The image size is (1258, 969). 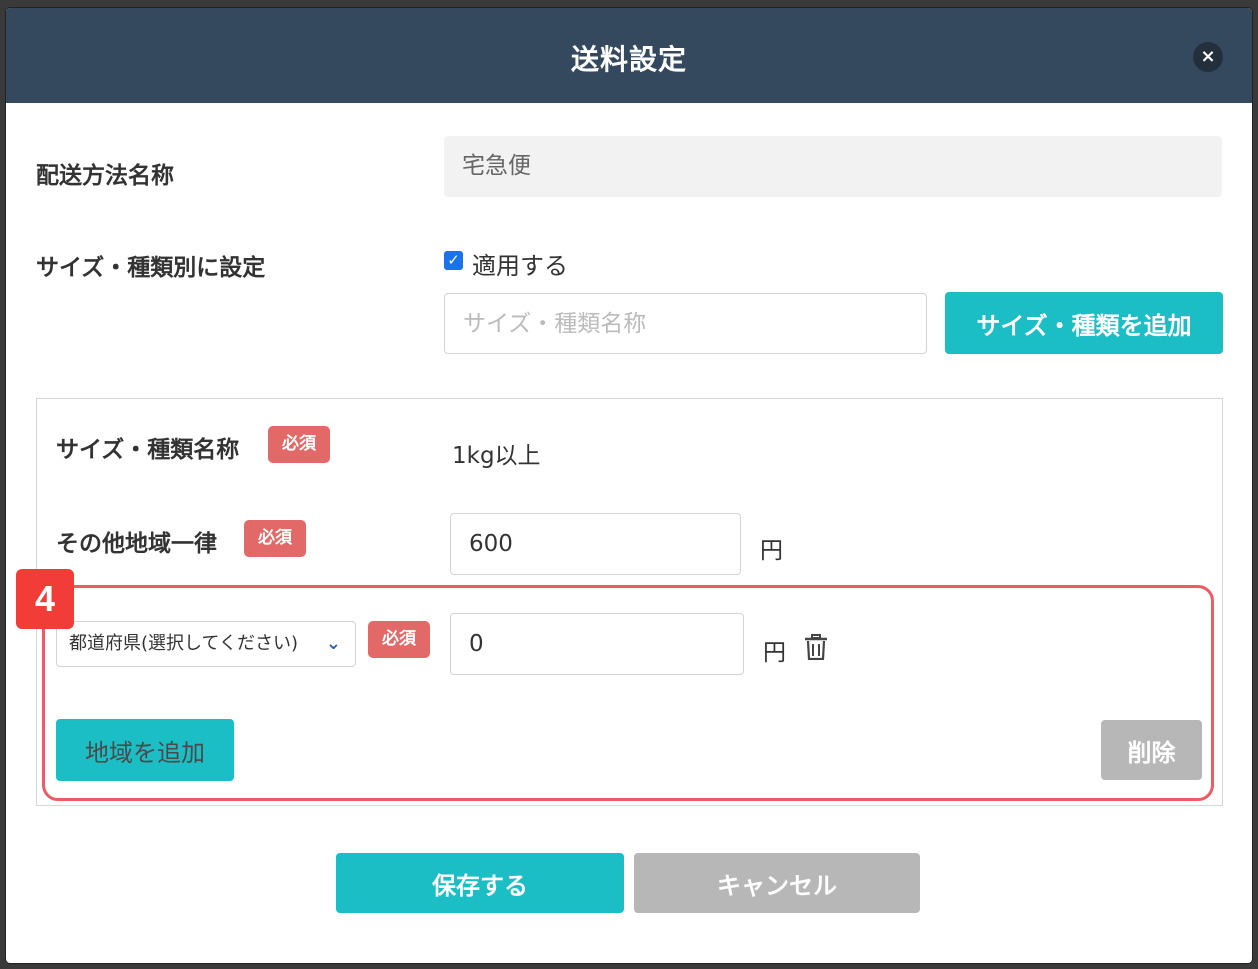 What do you see at coordinates (597, 644) in the screenshot?
I see `prefecture-fee-input` at bounding box center [597, 644].